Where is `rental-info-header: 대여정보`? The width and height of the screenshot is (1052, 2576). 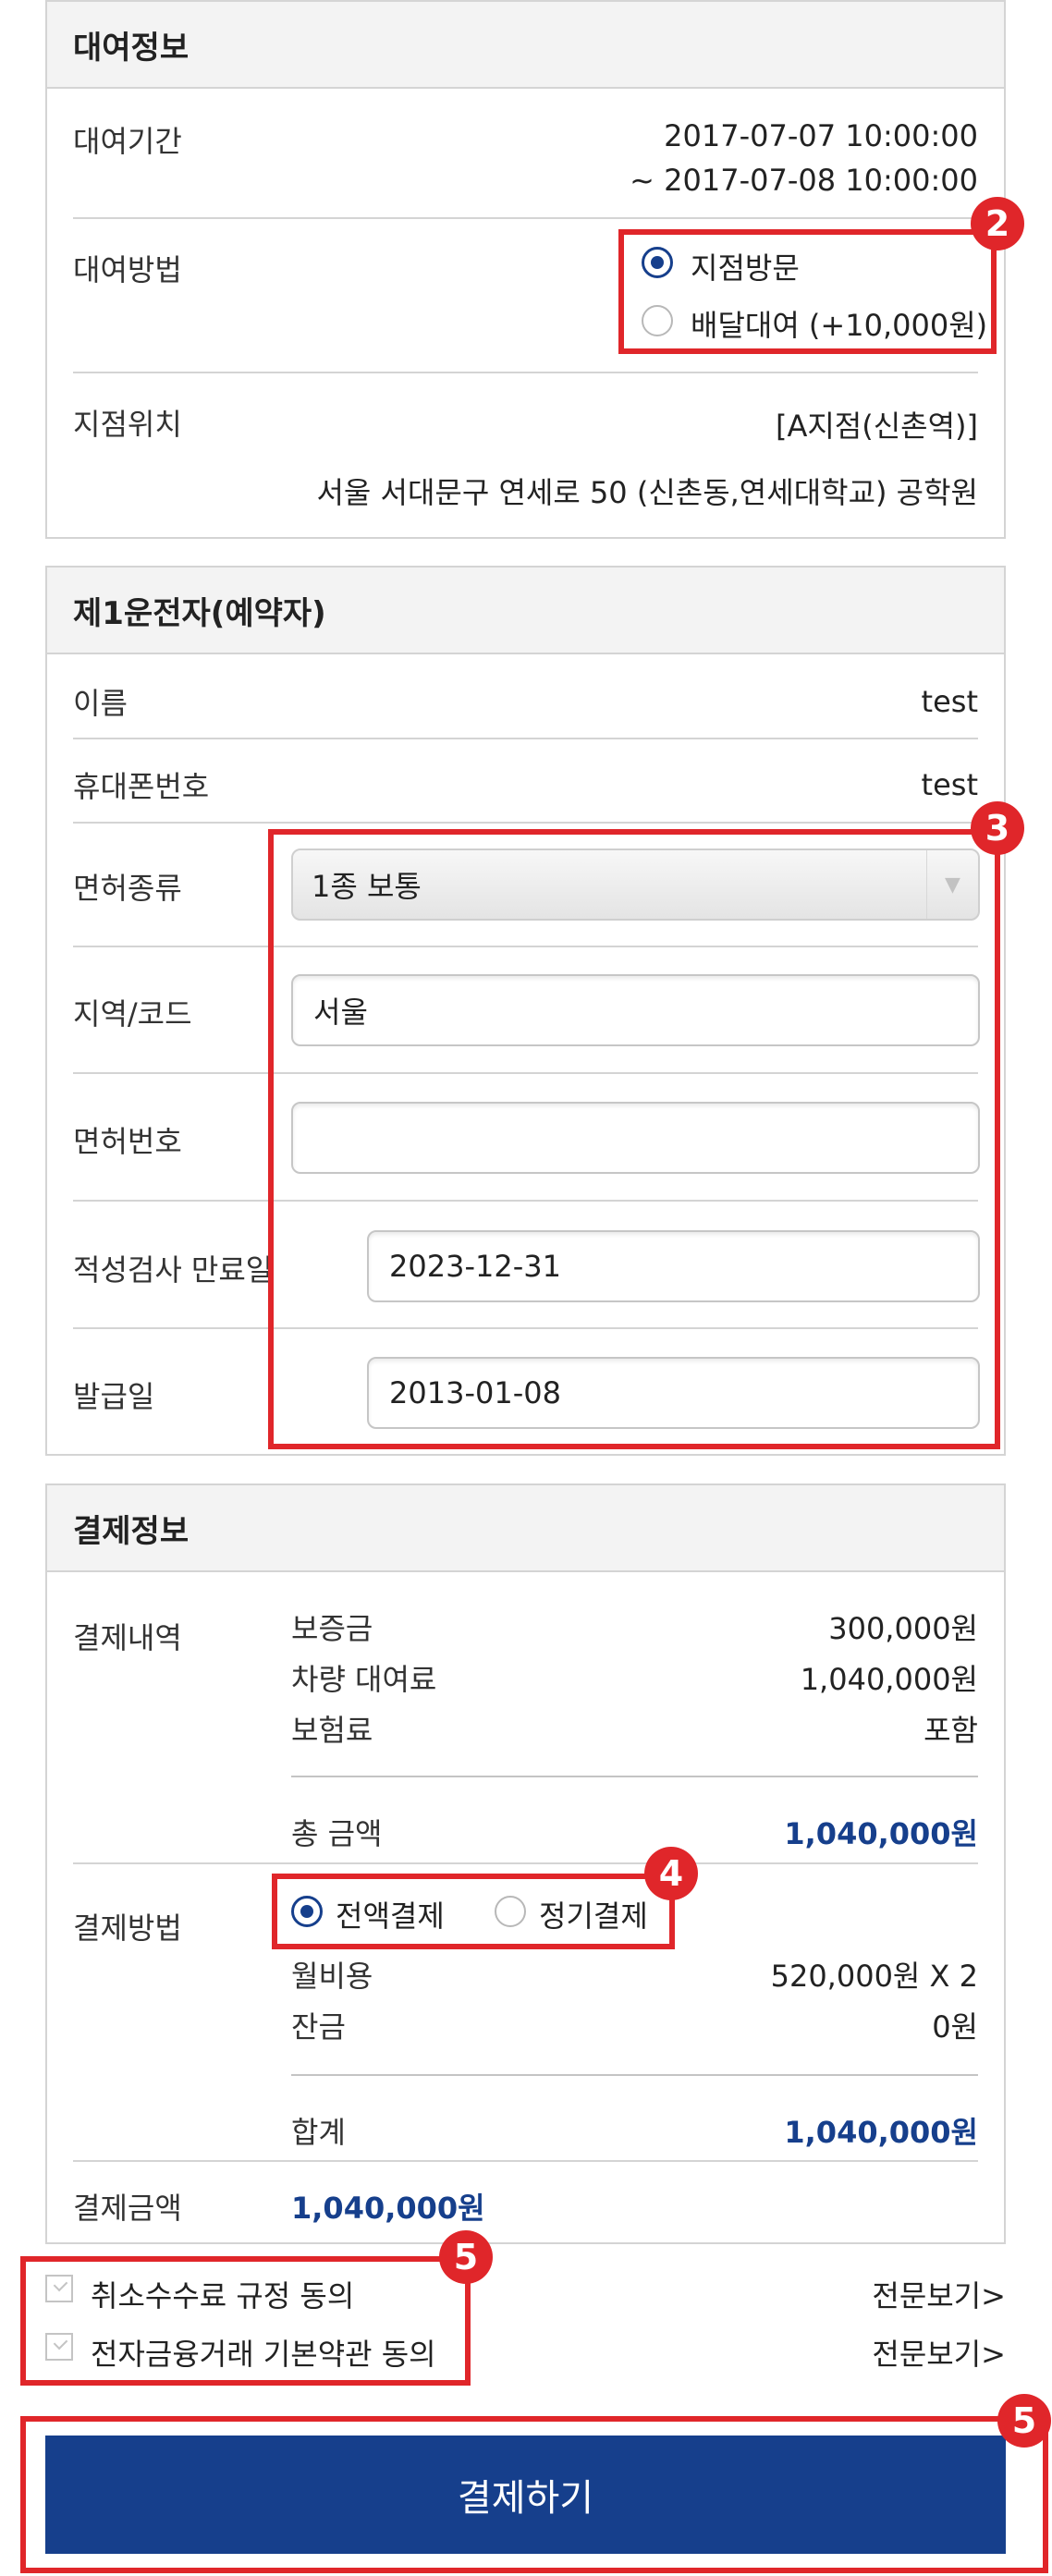
rental-info-header: 대여정보 is located at coordinates (525, 45).